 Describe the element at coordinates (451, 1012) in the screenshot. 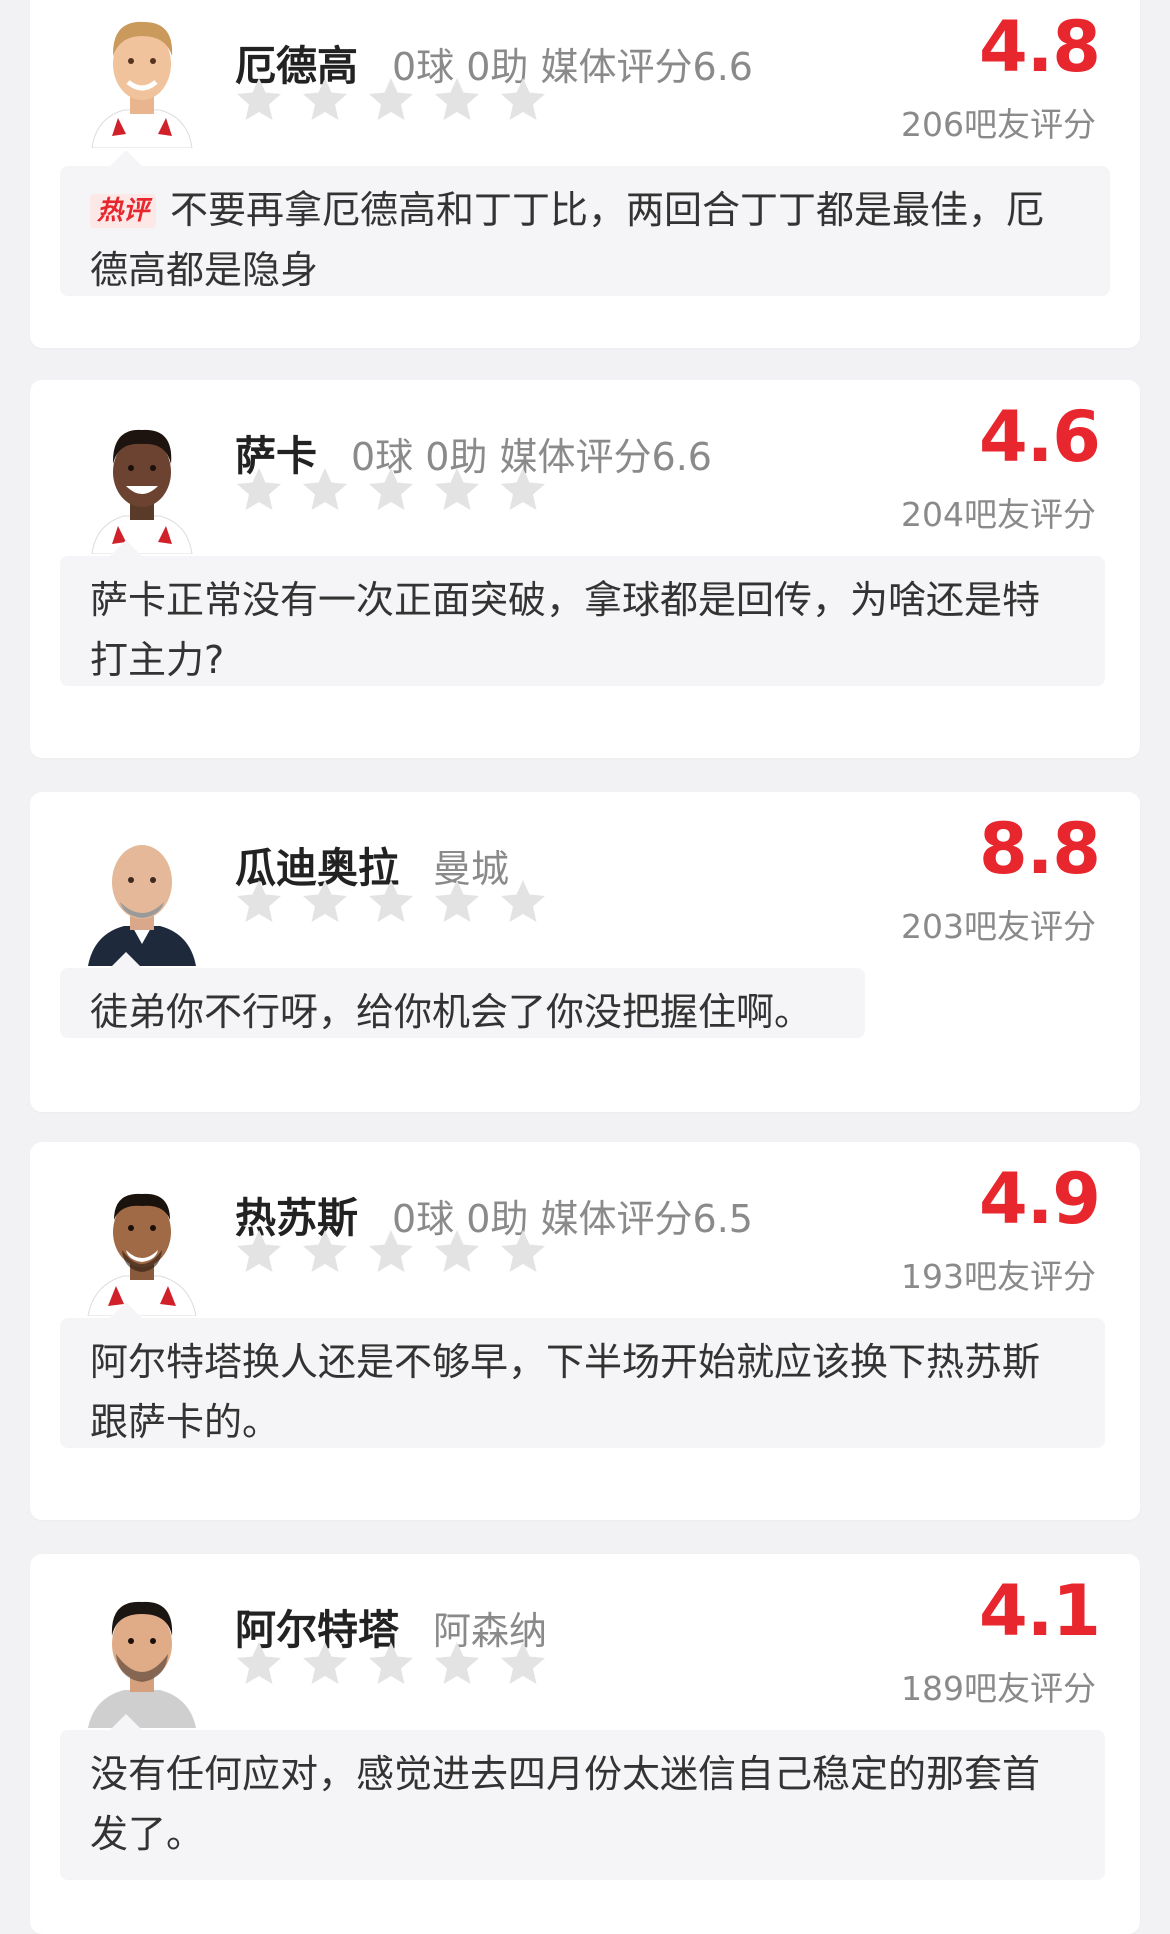

I see `comment-text: 徒弟你不行呀，给你机会了你没把握住啊。` at that location.